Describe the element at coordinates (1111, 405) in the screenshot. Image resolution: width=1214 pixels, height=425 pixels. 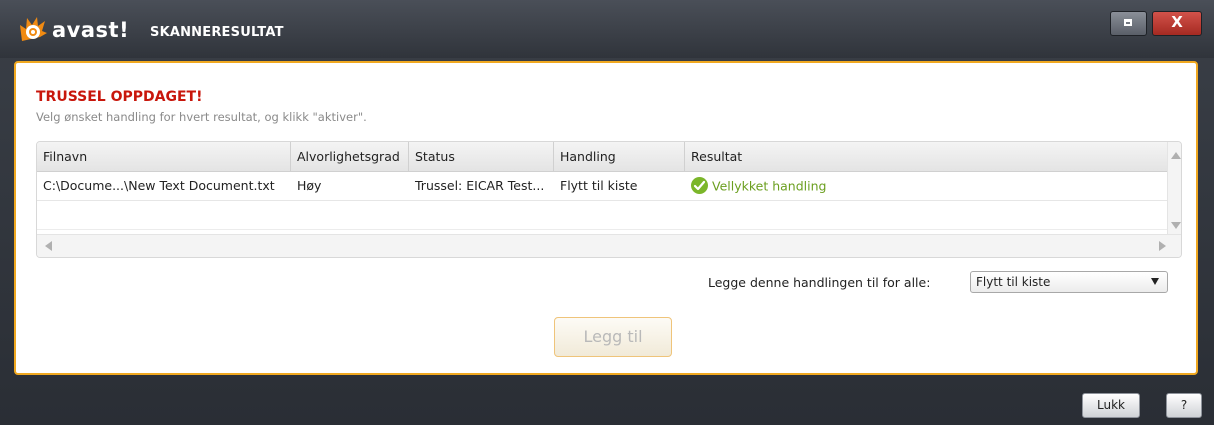
I see `close-button: Lukk` at that location.